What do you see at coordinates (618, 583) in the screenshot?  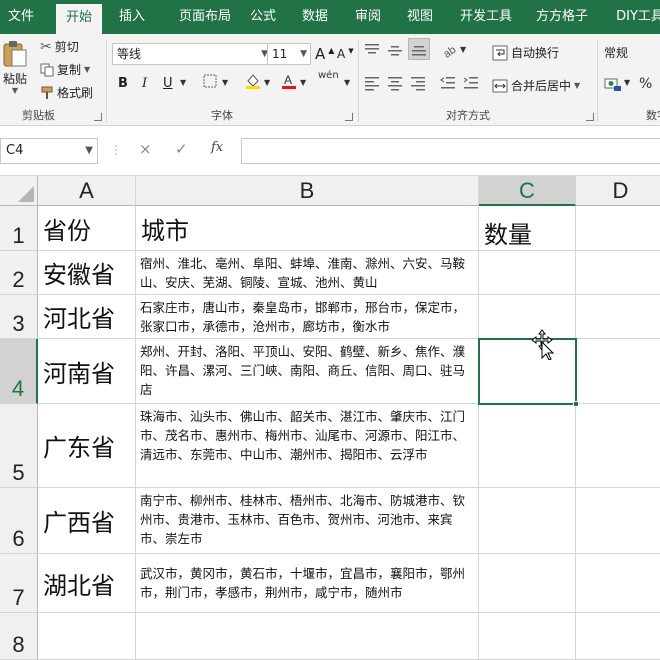 I see `cell-d7` at bounding box center [618, 583].